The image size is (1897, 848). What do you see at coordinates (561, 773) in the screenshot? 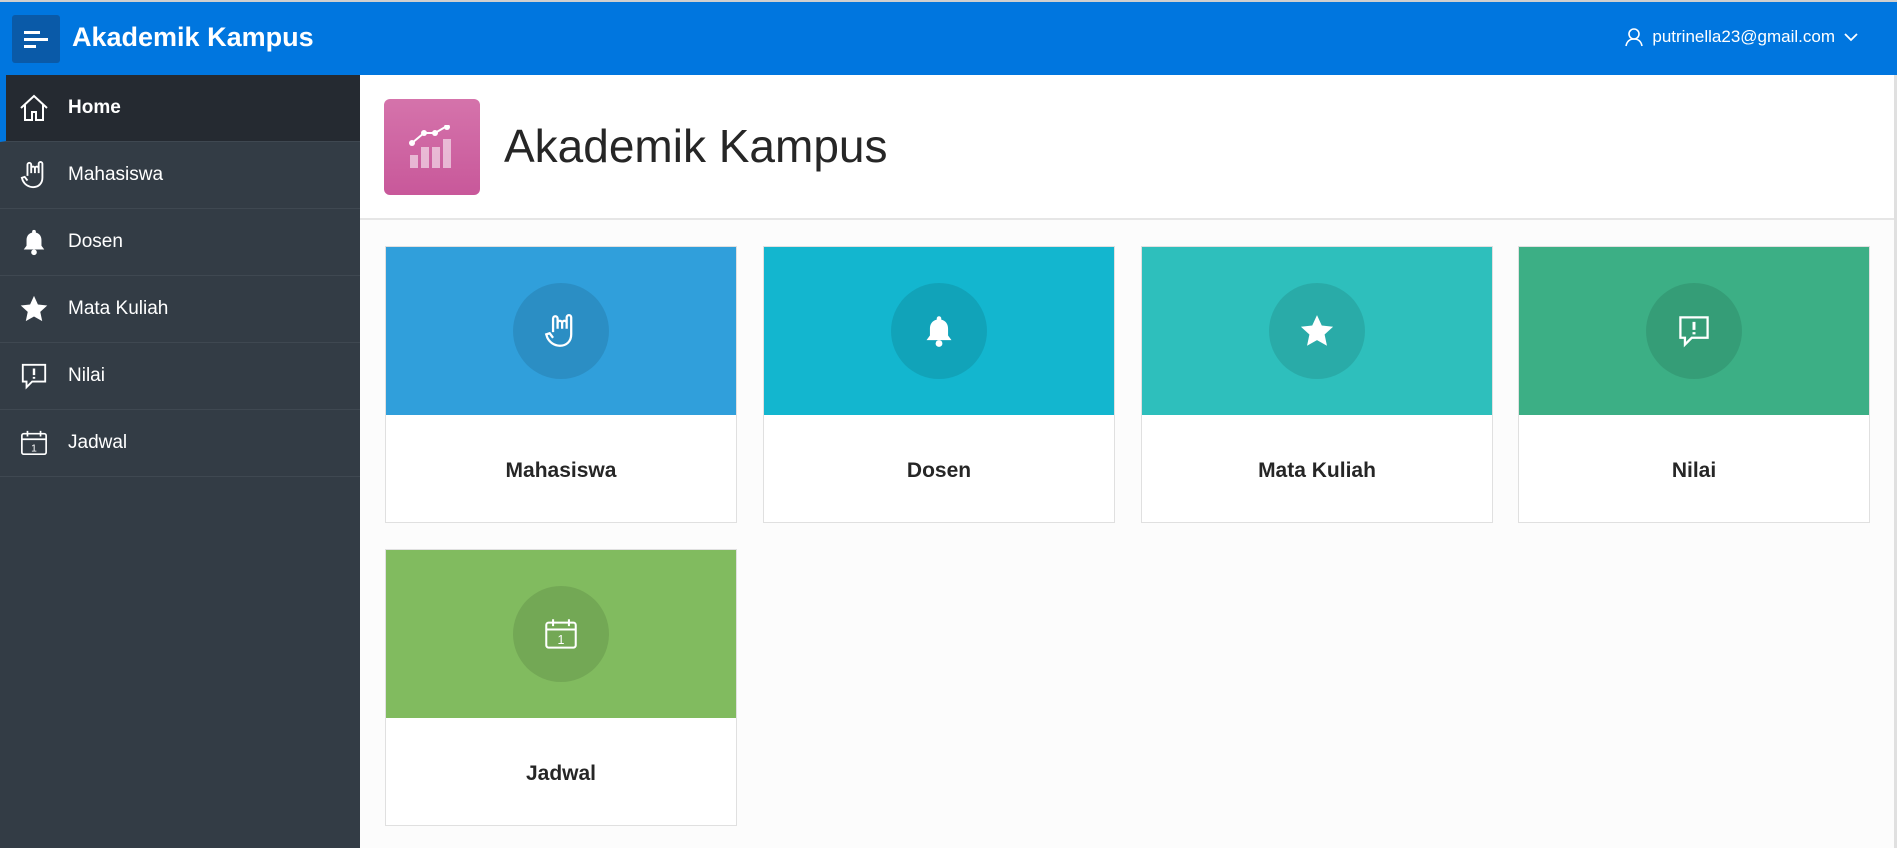
I see `card-label: Jadwal` at bounding box center [561, 773].